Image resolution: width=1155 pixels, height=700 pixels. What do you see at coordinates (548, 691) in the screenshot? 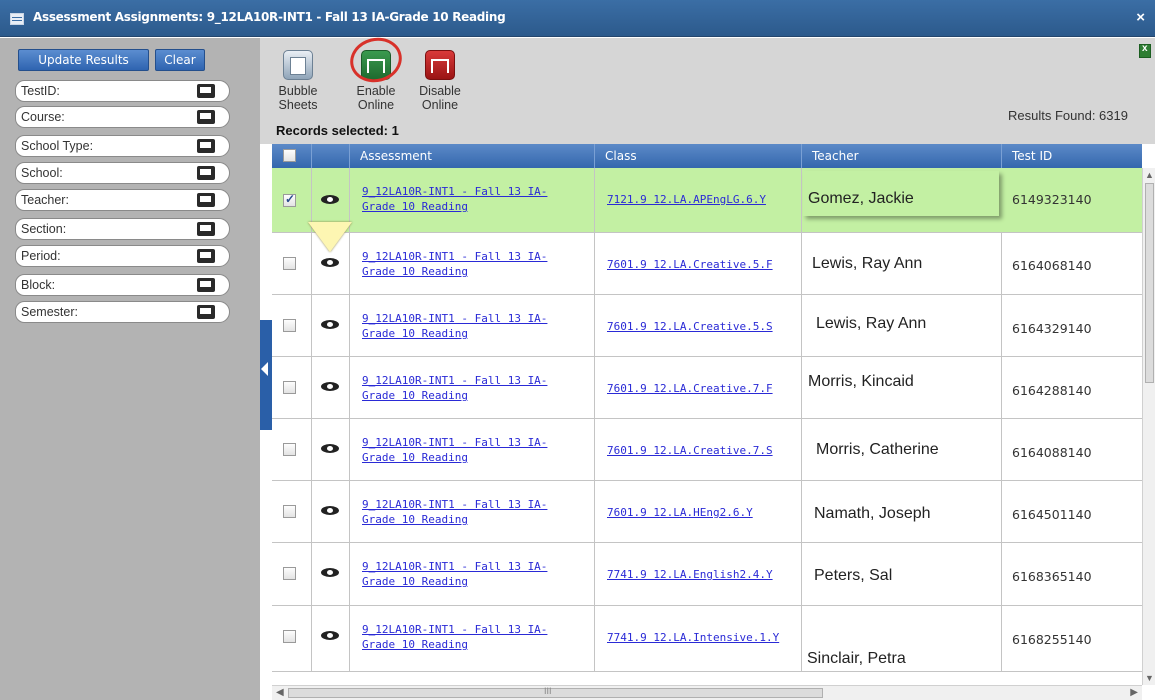
I see `scroll-grip: III` at bounding box center [548, 691].